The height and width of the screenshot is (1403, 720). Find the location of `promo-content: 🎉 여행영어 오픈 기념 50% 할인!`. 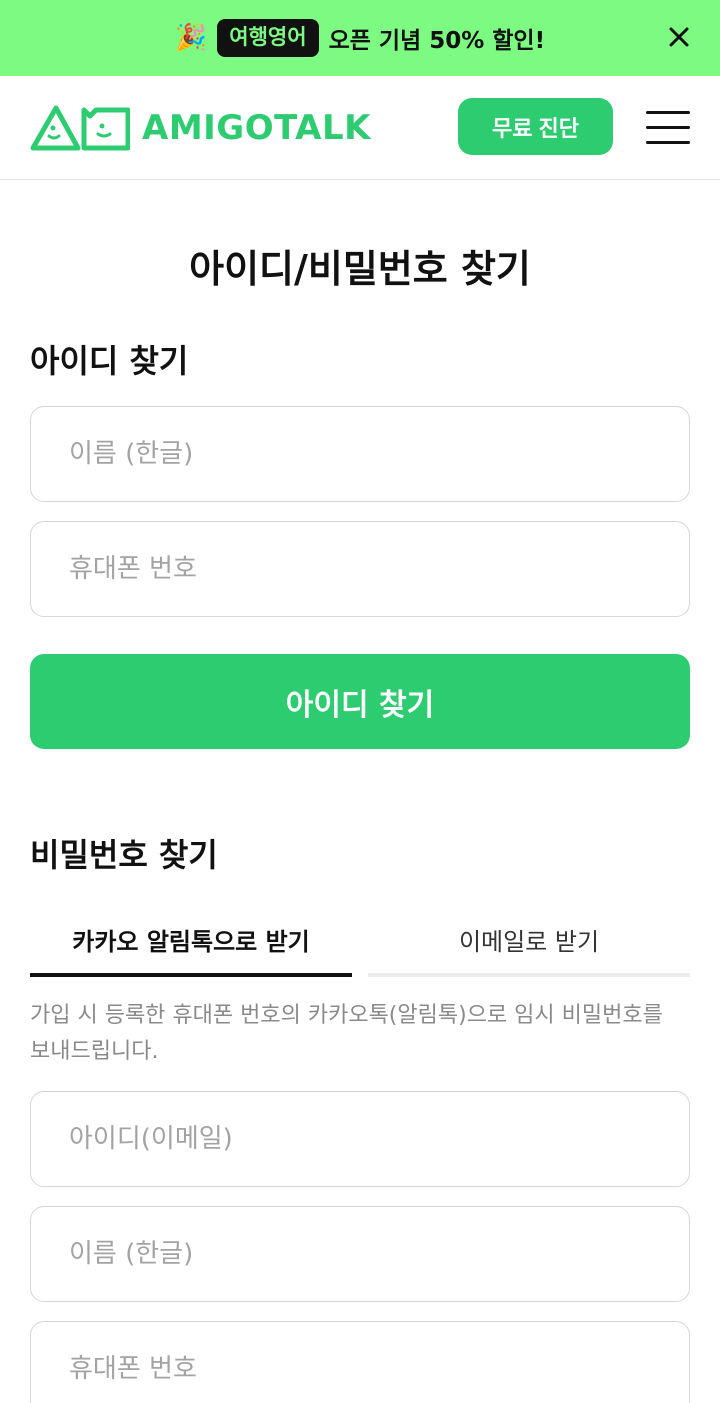

promo-content: 🎉 여행영어 오픈 기념 50% 할인! is located at coordinates (360, 38).